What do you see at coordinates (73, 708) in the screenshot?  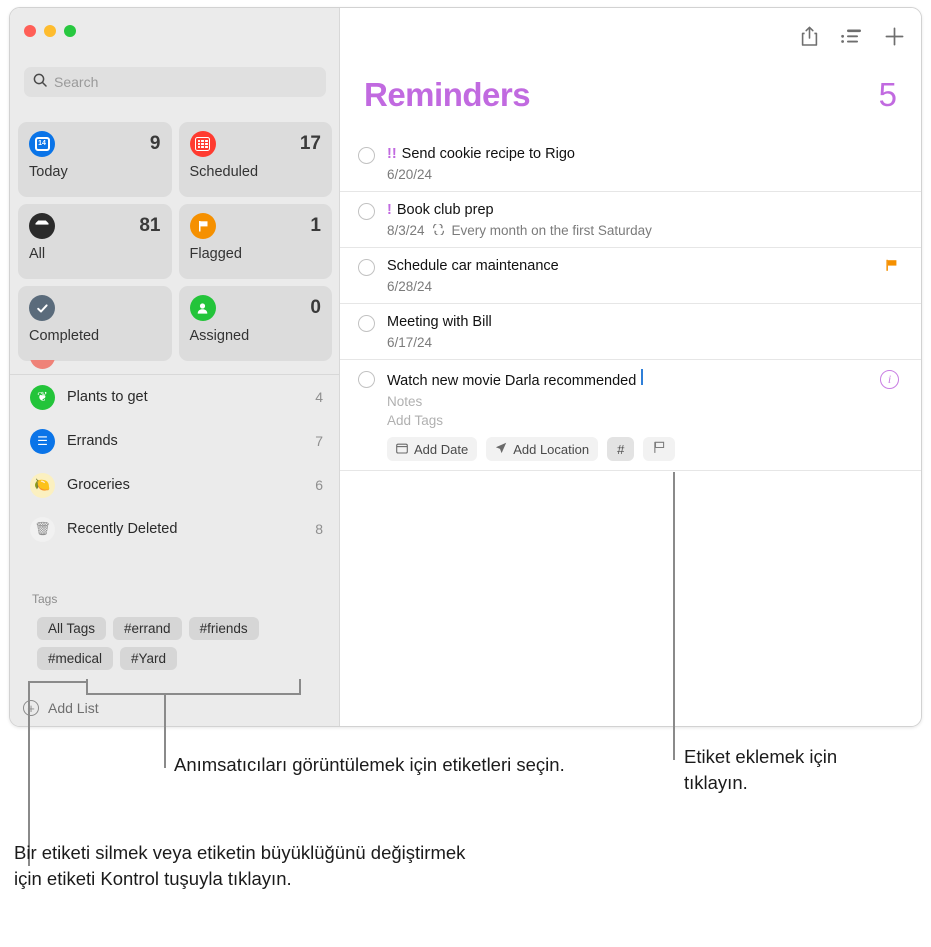 I see `add-list-label: Add List` at bounding box center [73, 708].